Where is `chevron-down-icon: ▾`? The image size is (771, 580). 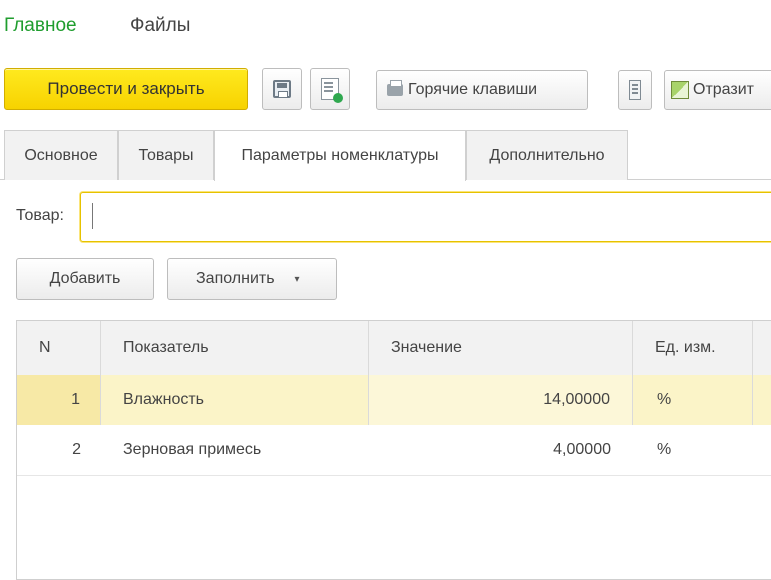
chevron-down-icon: ▾ is located at coordinates (297, 279).